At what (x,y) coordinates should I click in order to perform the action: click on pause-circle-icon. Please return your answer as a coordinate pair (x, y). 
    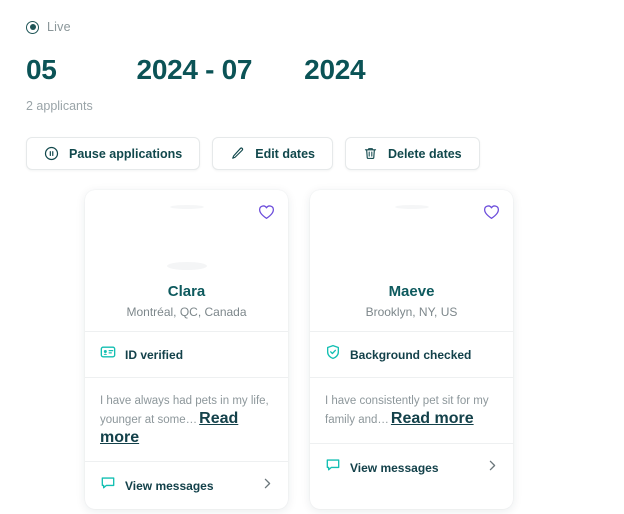
    Looking at the image, I should click on (51, 153).